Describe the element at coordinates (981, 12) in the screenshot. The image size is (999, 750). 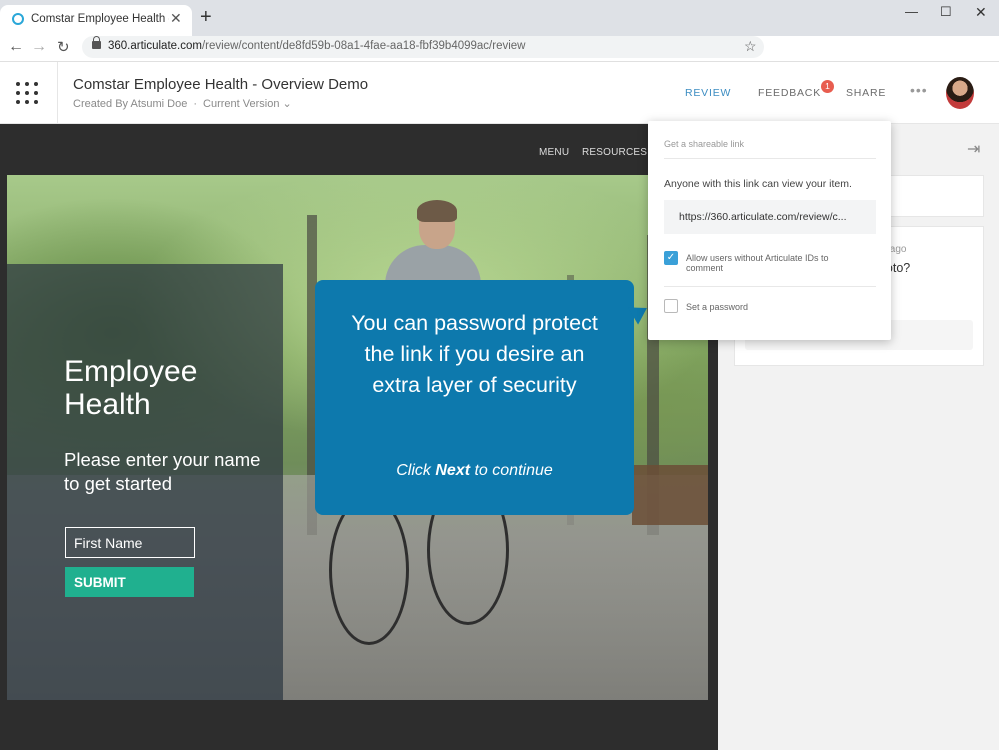
I see `window-close-icon: ✕` at that location.